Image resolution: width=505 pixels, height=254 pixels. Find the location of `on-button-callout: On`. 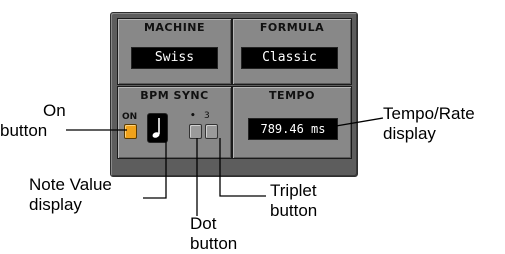

on-button-callout: On is located at coordinates (54, 111).